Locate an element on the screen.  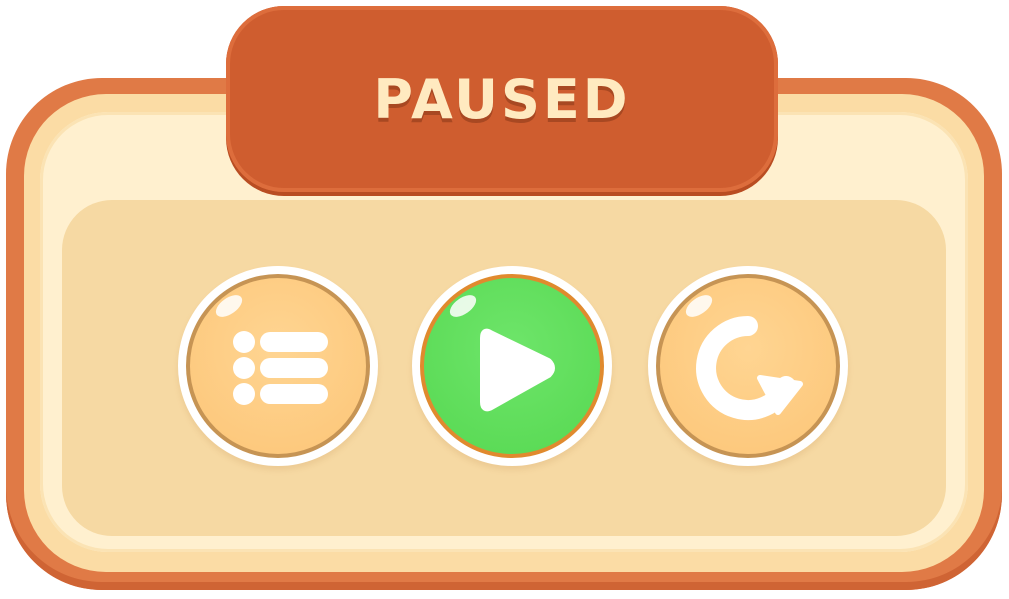
dialog-title: PAUSED is located at coordinates (502, 99).